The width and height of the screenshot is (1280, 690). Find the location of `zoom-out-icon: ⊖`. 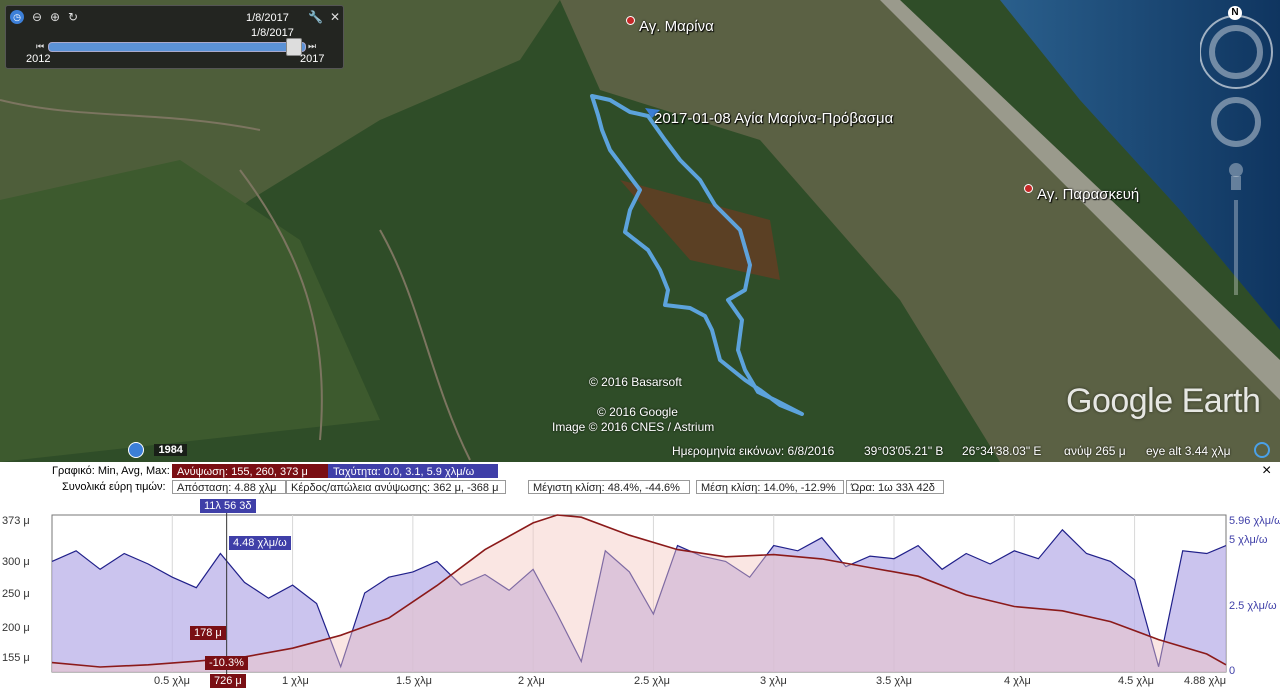

zoom-out-icon: ⊖ is located at coordinates (37, 17).